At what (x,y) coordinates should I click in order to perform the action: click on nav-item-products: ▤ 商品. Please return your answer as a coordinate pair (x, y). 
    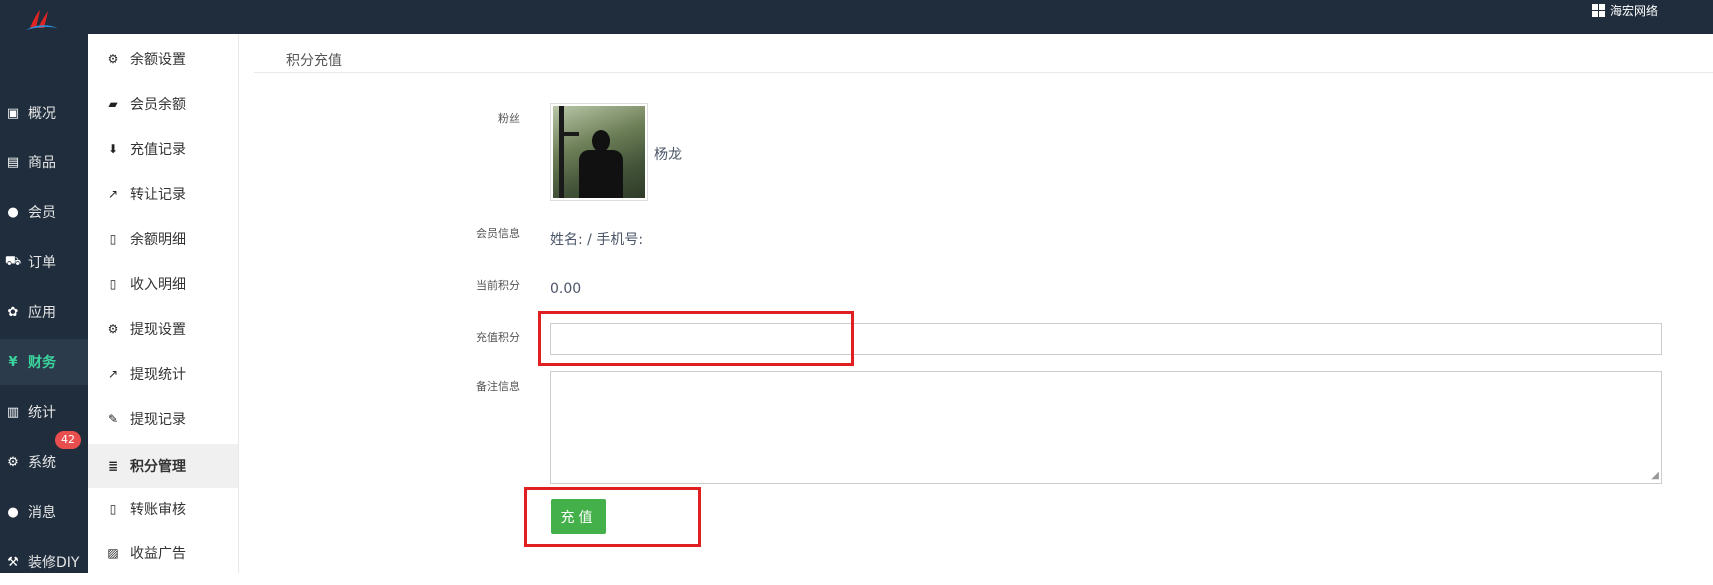
    Looking at the image, I should click on (44, 162).